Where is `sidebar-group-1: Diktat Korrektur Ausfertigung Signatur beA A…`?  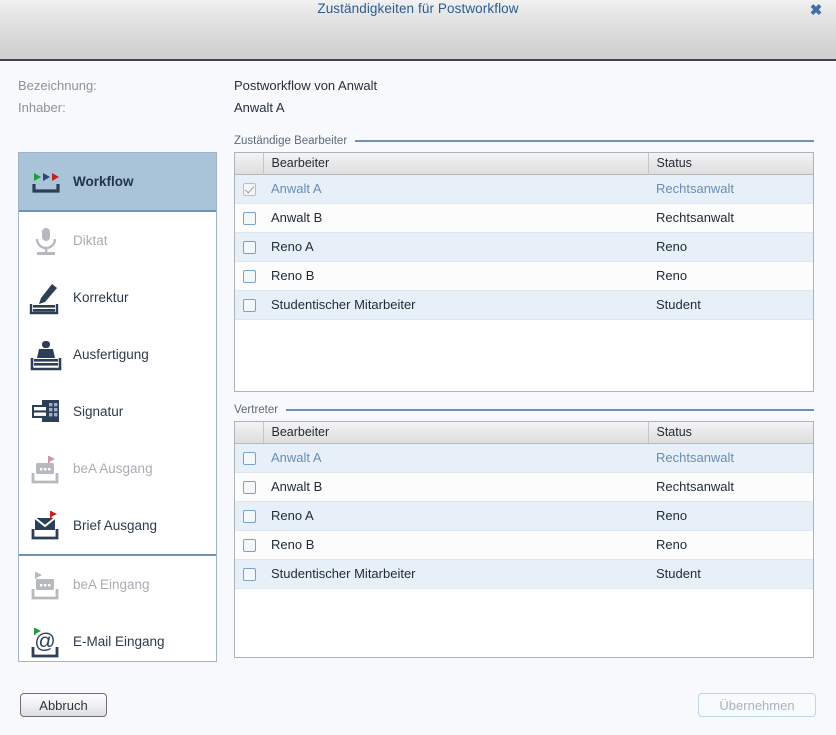
sidebar-group-1: Diktat Korrektur Ausfertigung Signatur beA A… is located at coordinates (117, 382).